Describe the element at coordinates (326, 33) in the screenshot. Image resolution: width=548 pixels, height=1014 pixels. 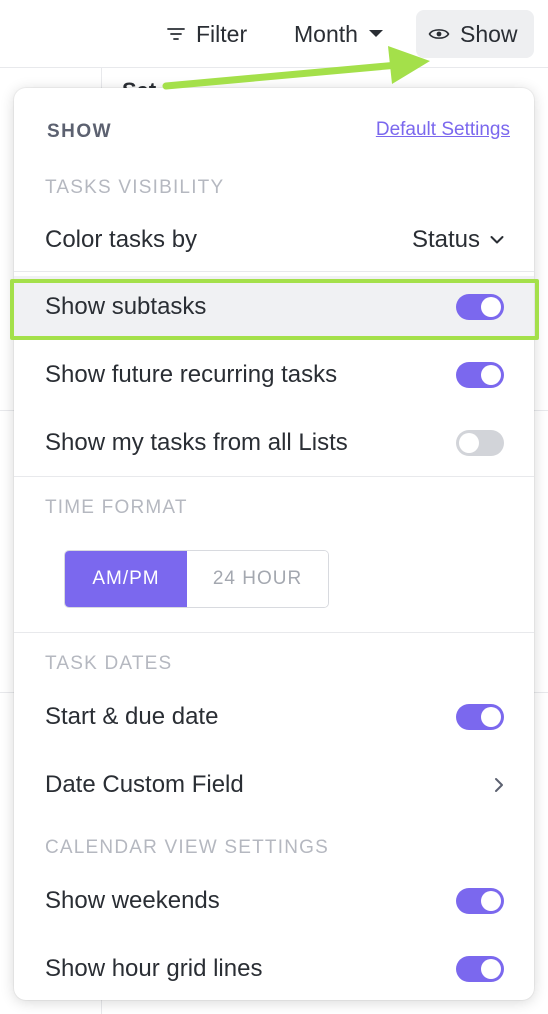
I see `month-label: Month` at that location.